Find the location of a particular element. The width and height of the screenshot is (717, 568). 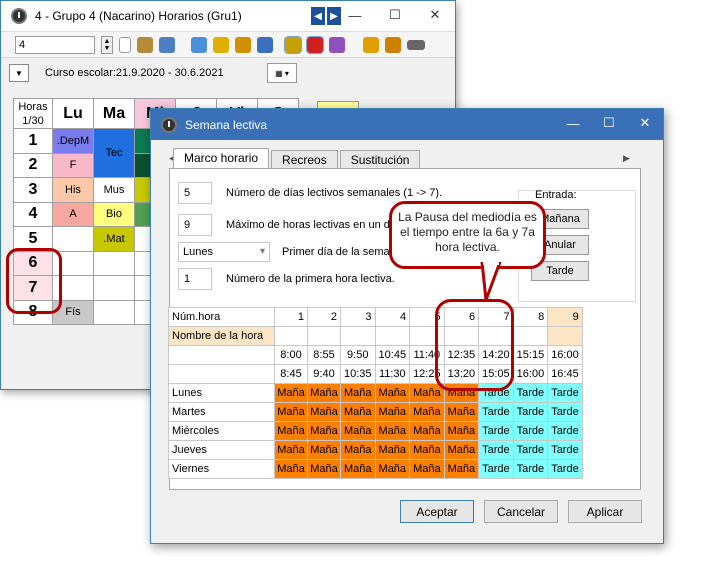

end-time: 9:40 is located at coordinates (324, 374).